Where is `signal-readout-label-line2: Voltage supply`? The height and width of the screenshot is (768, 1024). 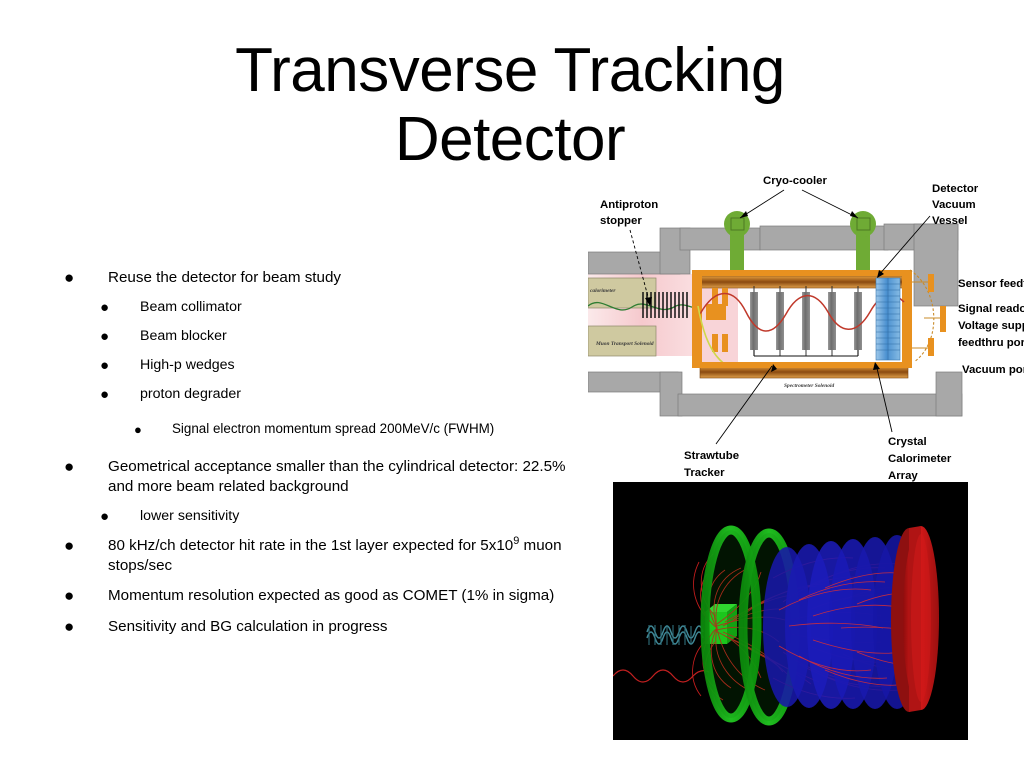
signal-readout-label-line2: Voltage supply is located at coordinates (991, 326).